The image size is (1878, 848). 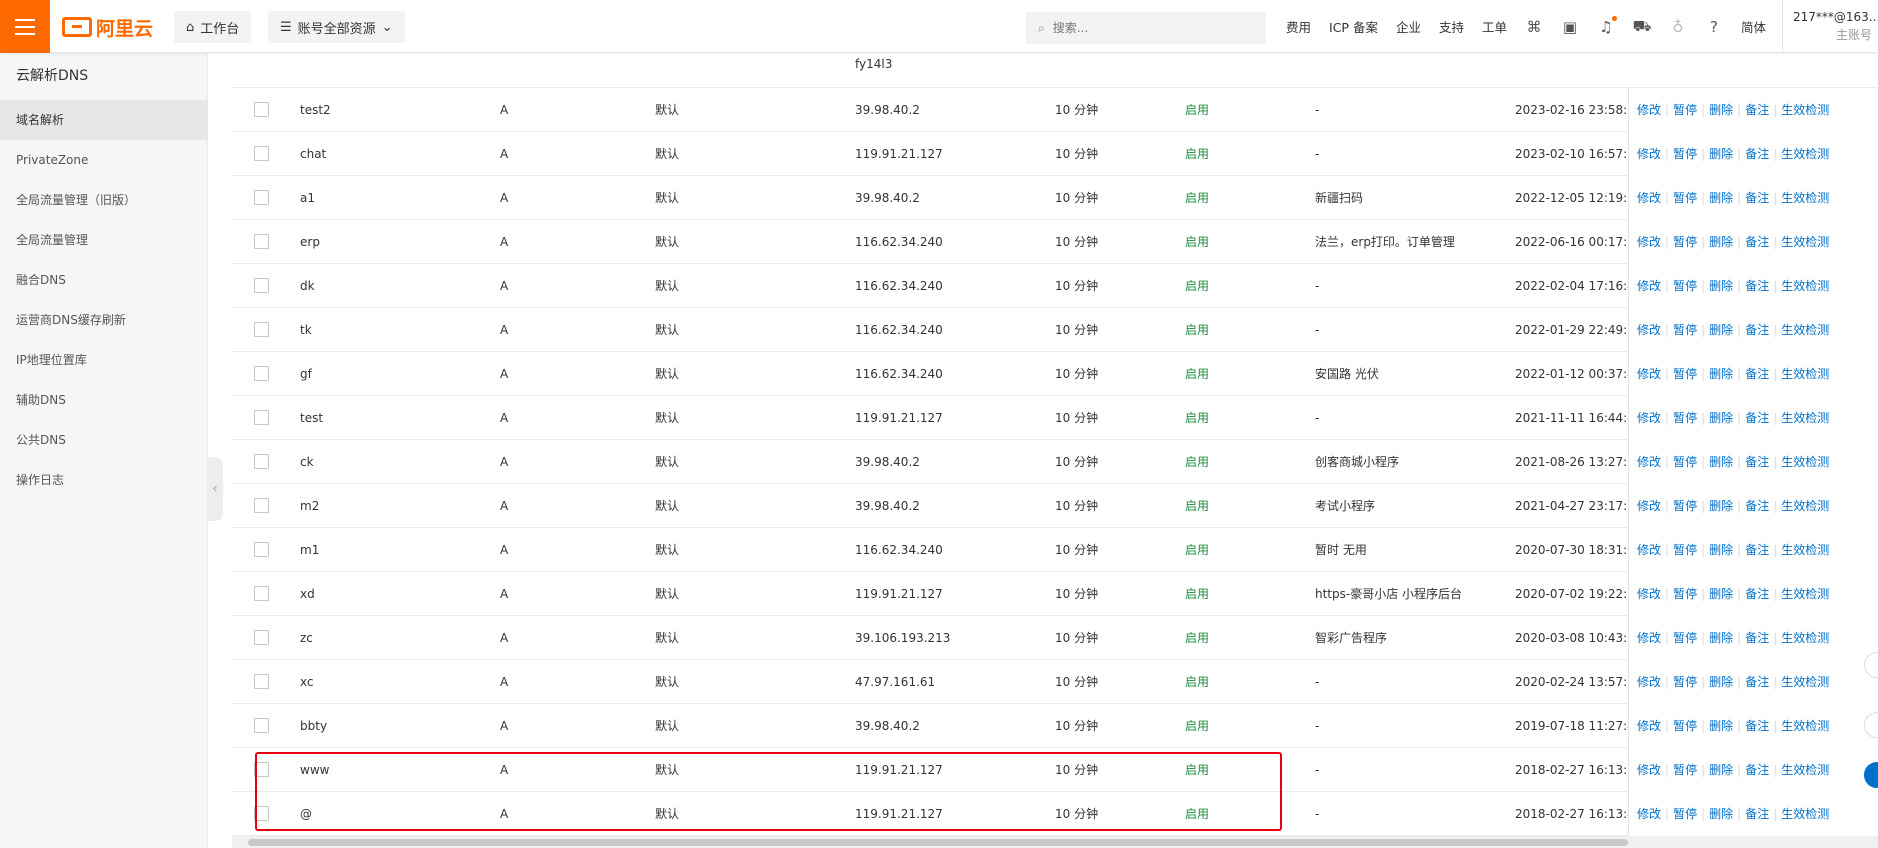 What do you see at coordinates (1753, 26) in the screenshot?
I see `lang-switch: 简体` at bounding box center [1753, 26].